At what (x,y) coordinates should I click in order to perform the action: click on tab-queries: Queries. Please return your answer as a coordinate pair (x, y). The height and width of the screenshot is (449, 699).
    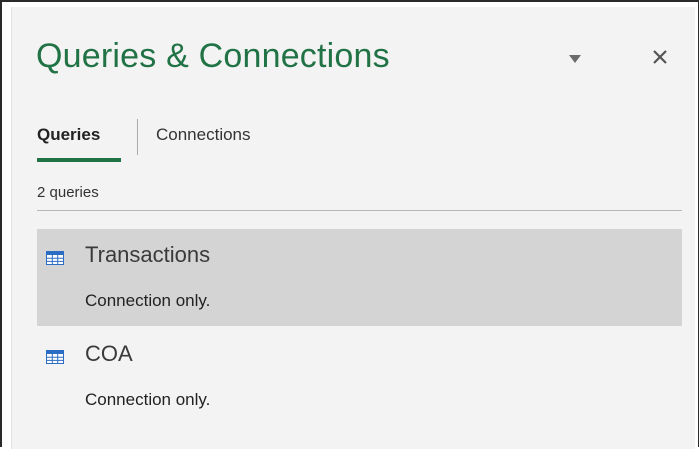
    Looking at the image, I should click on (68, 135).